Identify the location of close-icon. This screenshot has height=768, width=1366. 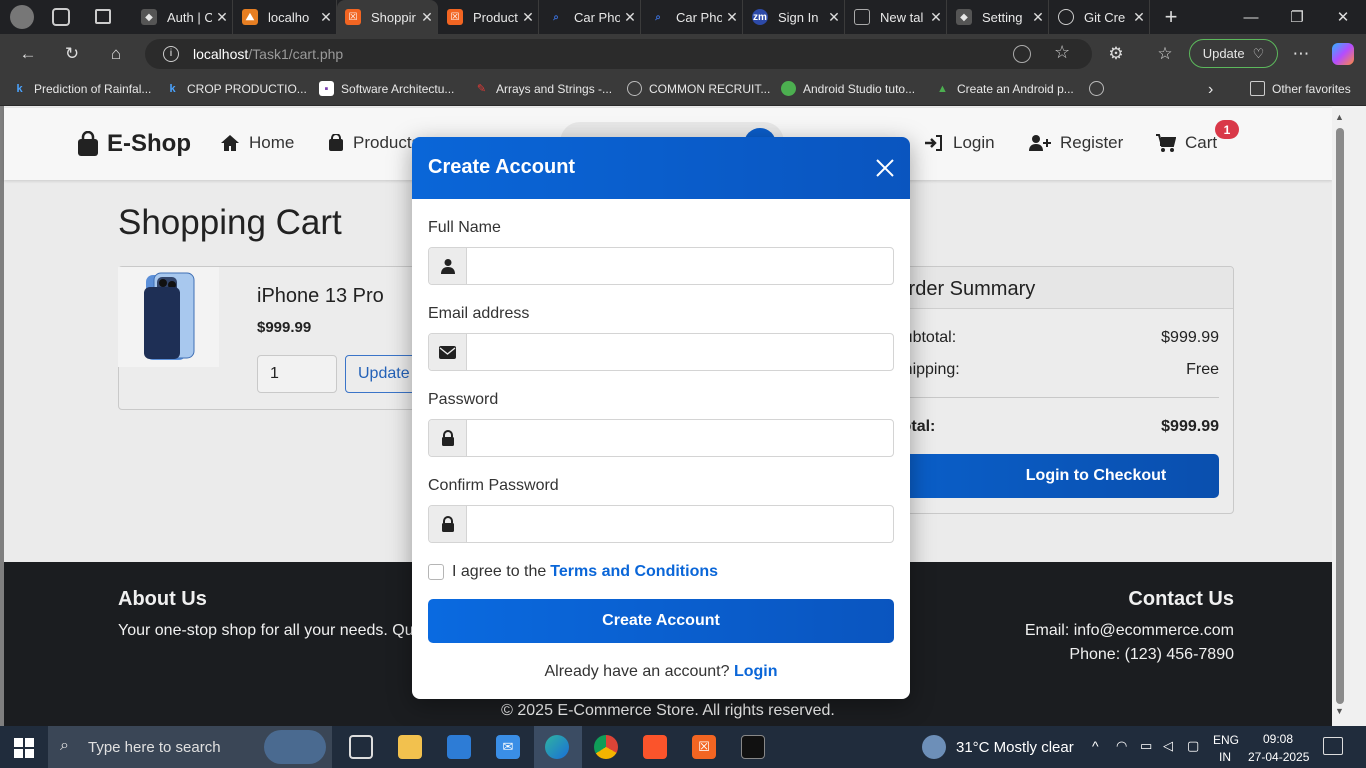
(885, 168).